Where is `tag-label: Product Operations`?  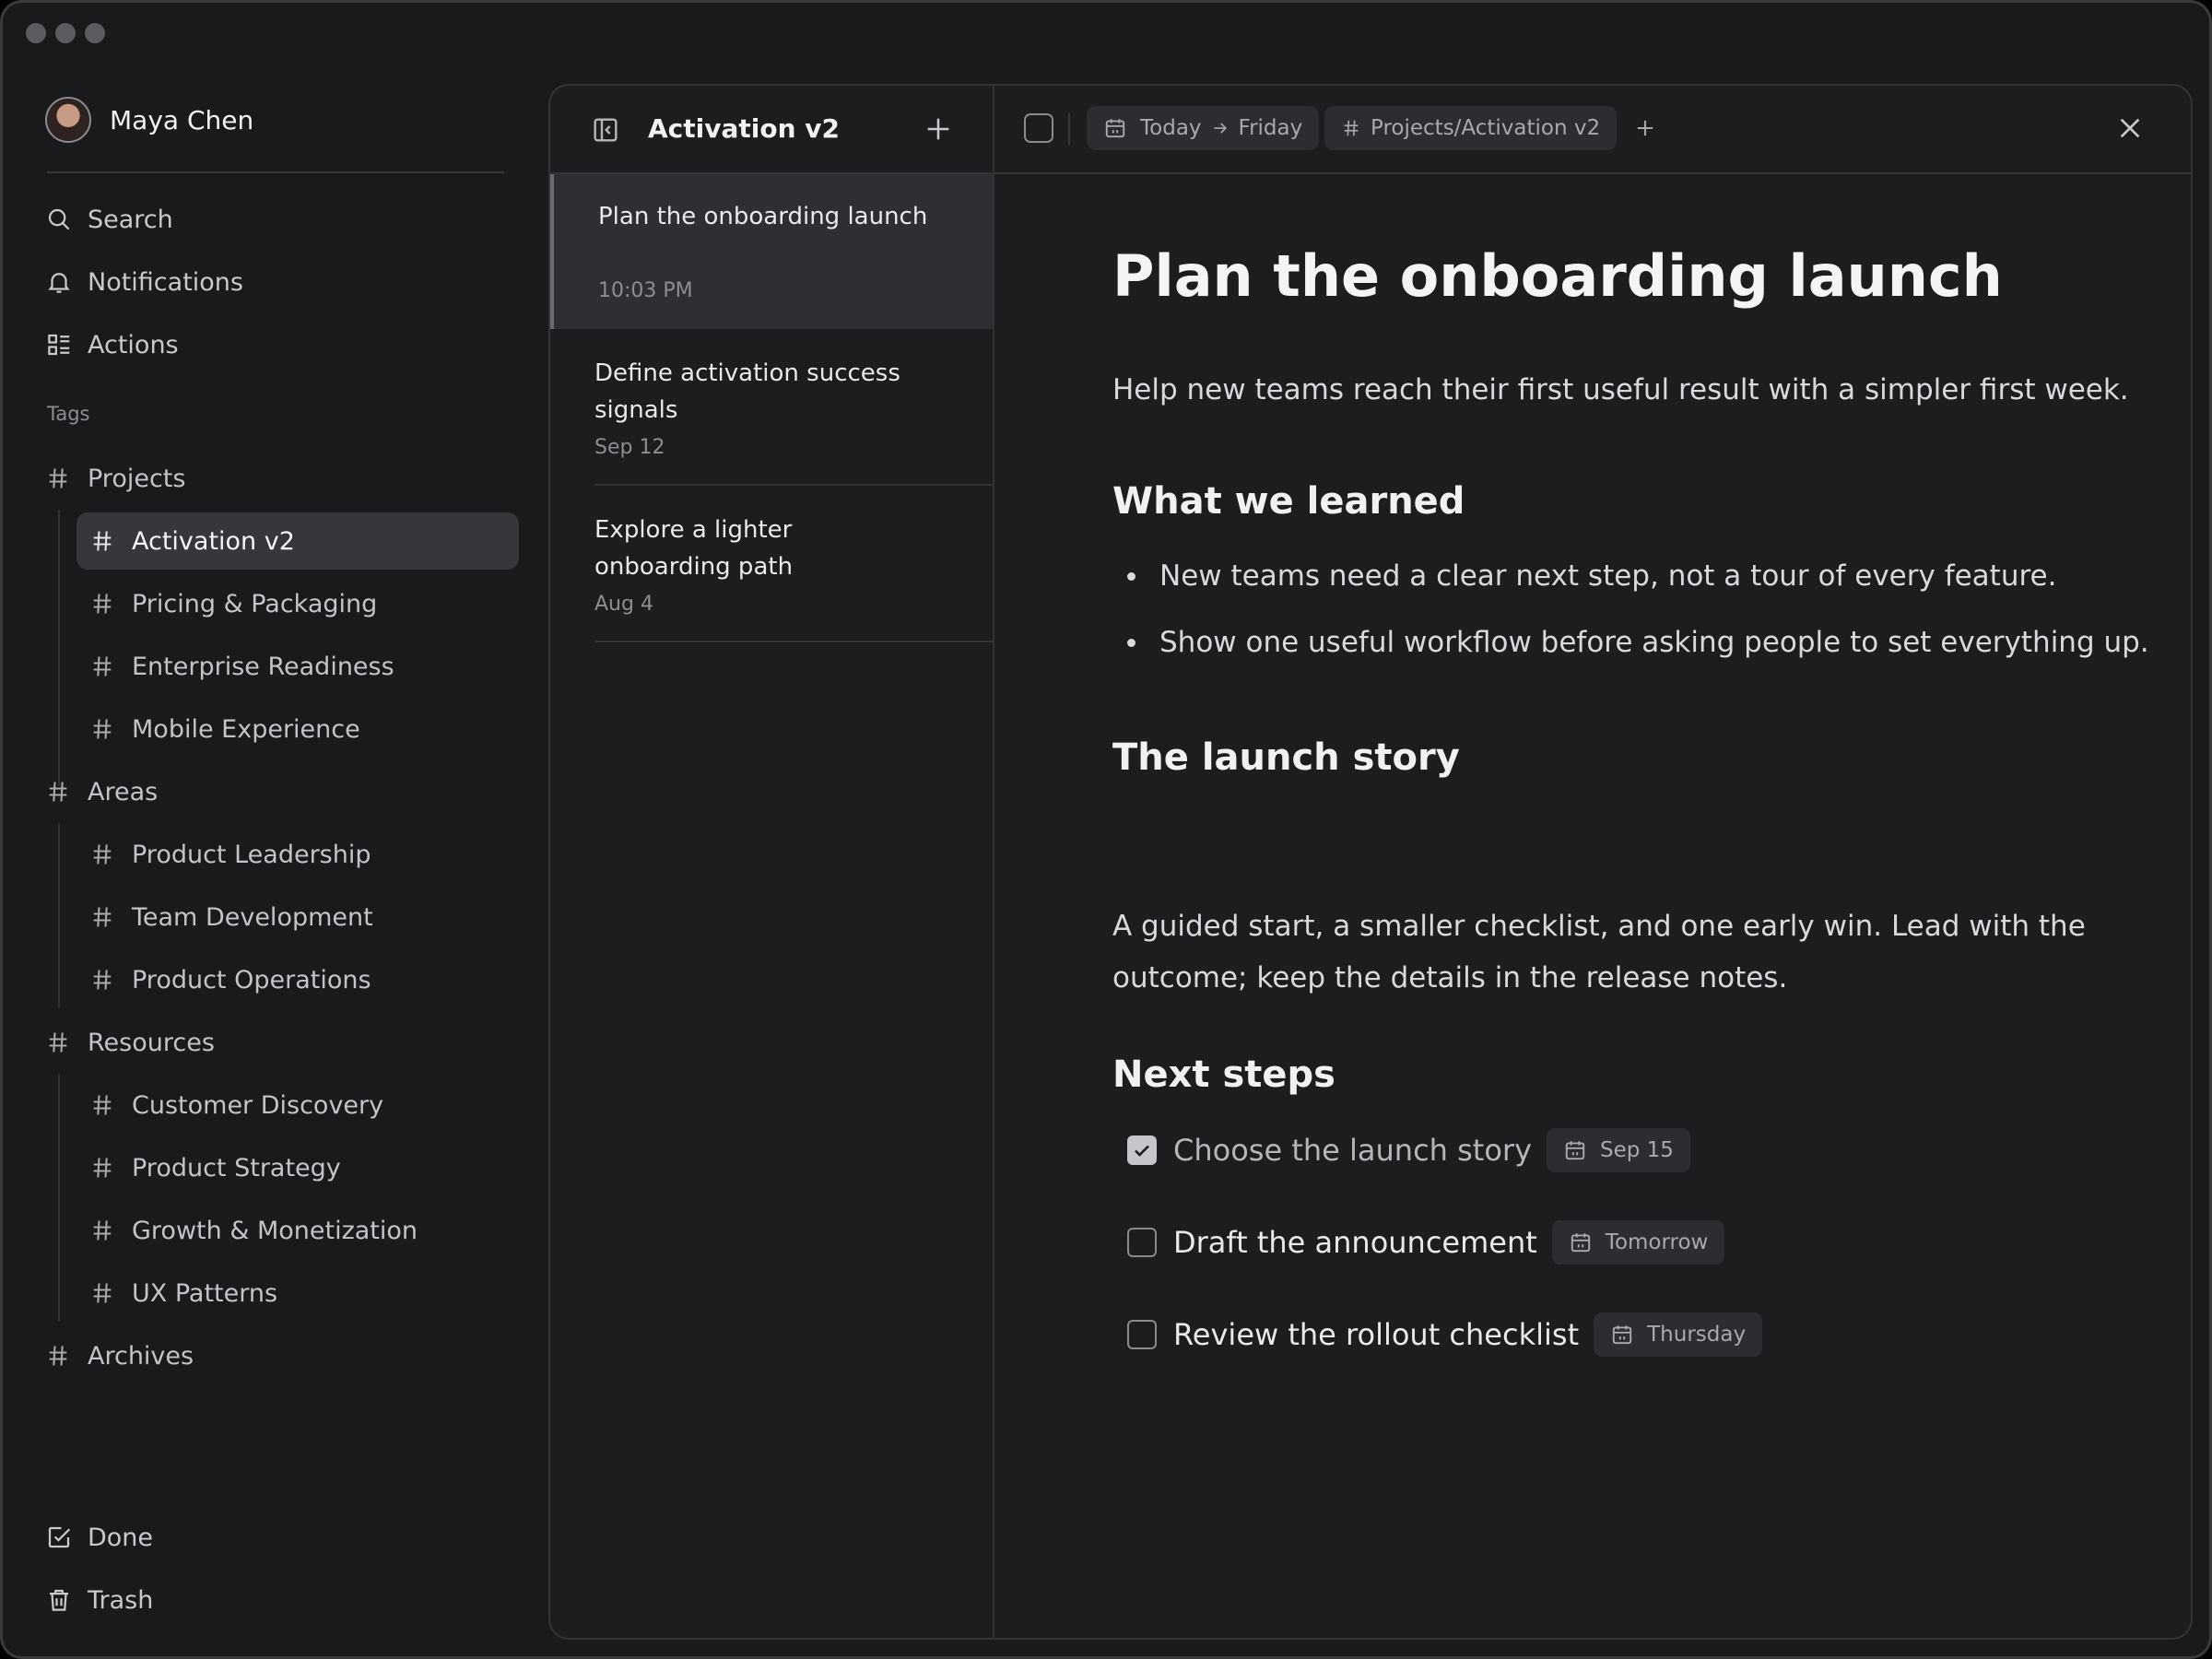 tag-label: Product Operations is located at coordinates (251, 979).